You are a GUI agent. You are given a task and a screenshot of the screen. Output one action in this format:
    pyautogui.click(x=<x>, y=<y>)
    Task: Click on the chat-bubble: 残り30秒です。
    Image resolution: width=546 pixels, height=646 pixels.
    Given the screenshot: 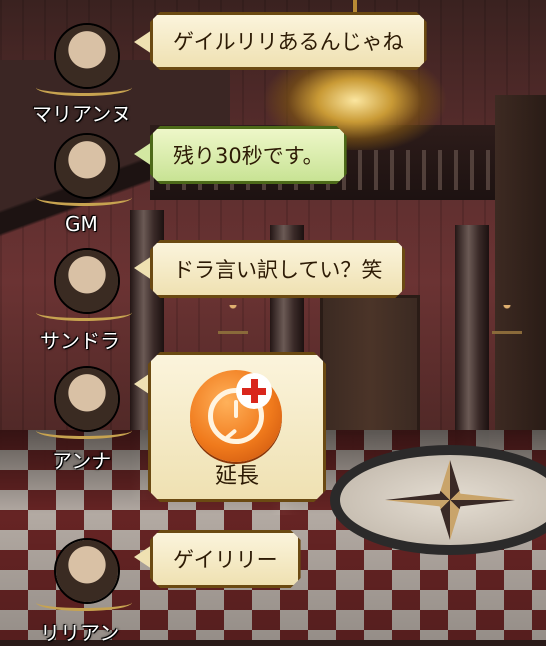 What is the action you would take?
    pyautogui.click(x=248, y=155)
    